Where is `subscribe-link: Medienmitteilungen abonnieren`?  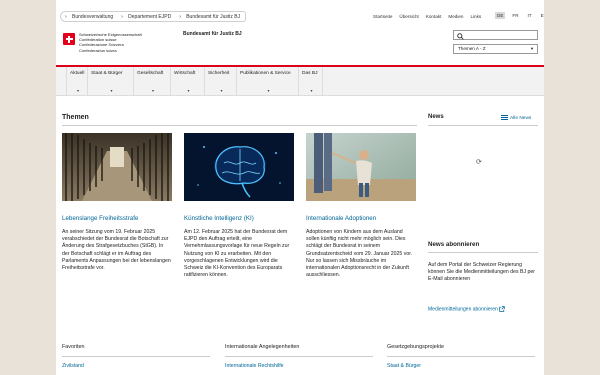
subscribe-link: Medienmitteilungen abonnieren is located at coordinates (466, 309).